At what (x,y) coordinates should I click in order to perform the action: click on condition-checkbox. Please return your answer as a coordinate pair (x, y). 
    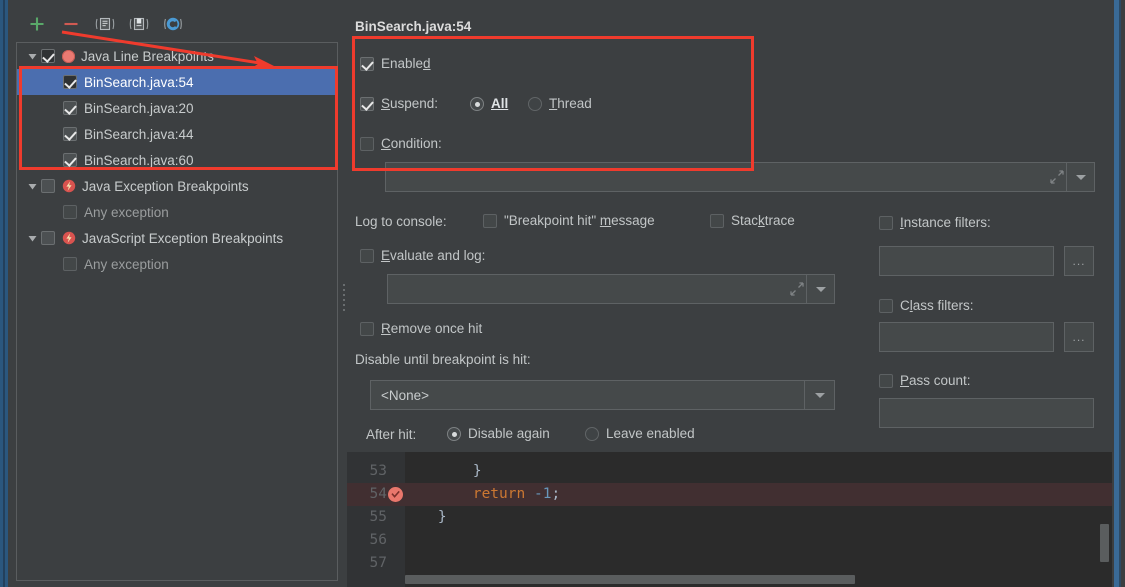
    Looking at the image, I should click on (367, 143).